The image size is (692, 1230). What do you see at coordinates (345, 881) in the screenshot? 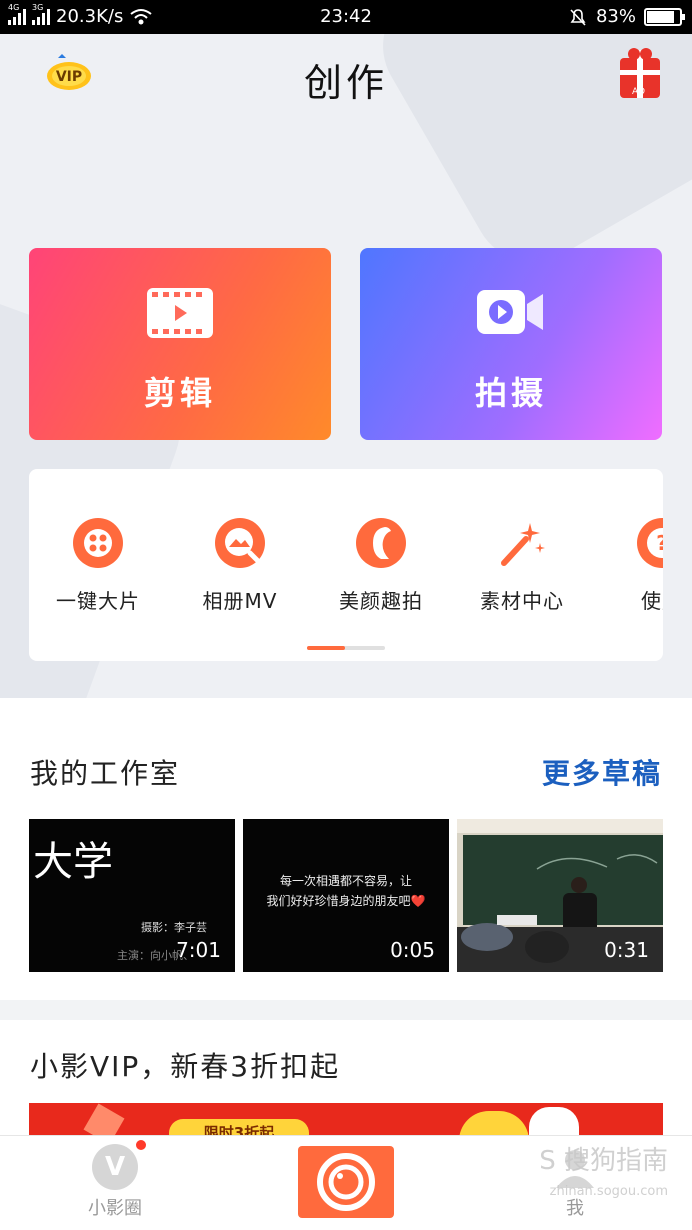
I see `caption-line: 每一次相遇都不容易，让` at bounding box center [345, 881].